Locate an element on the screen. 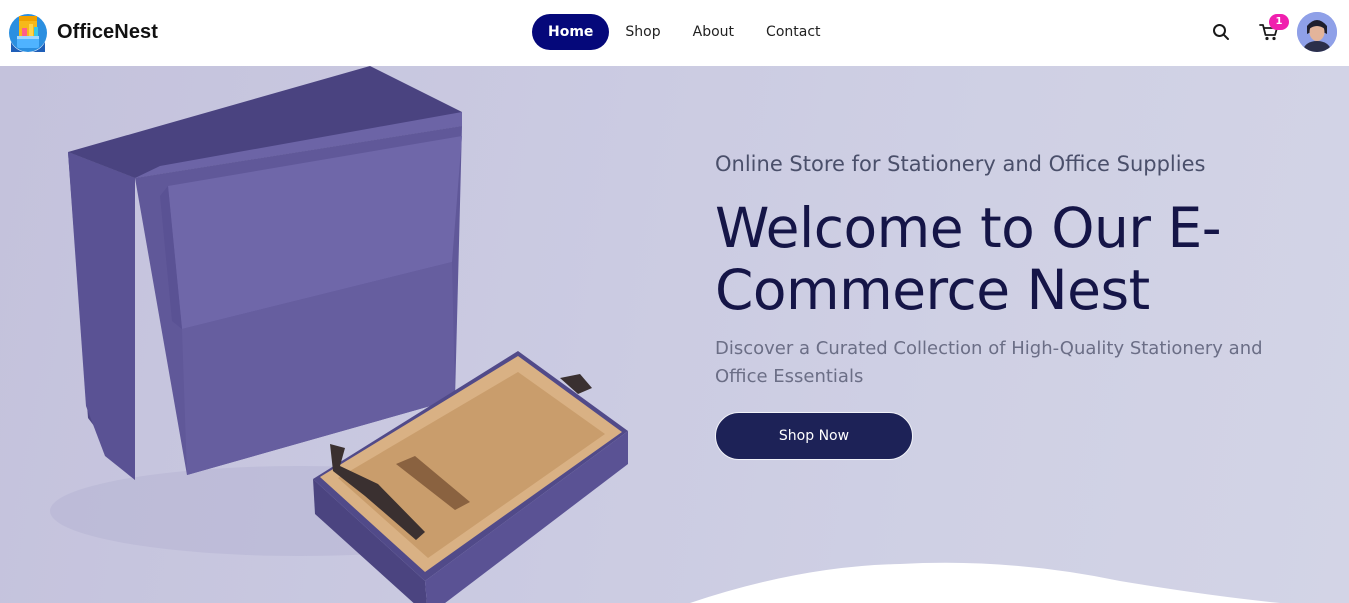 This screenshot has height=603, width=1349. cart-count-badge: 1 is located at coordinates (1279, 22).